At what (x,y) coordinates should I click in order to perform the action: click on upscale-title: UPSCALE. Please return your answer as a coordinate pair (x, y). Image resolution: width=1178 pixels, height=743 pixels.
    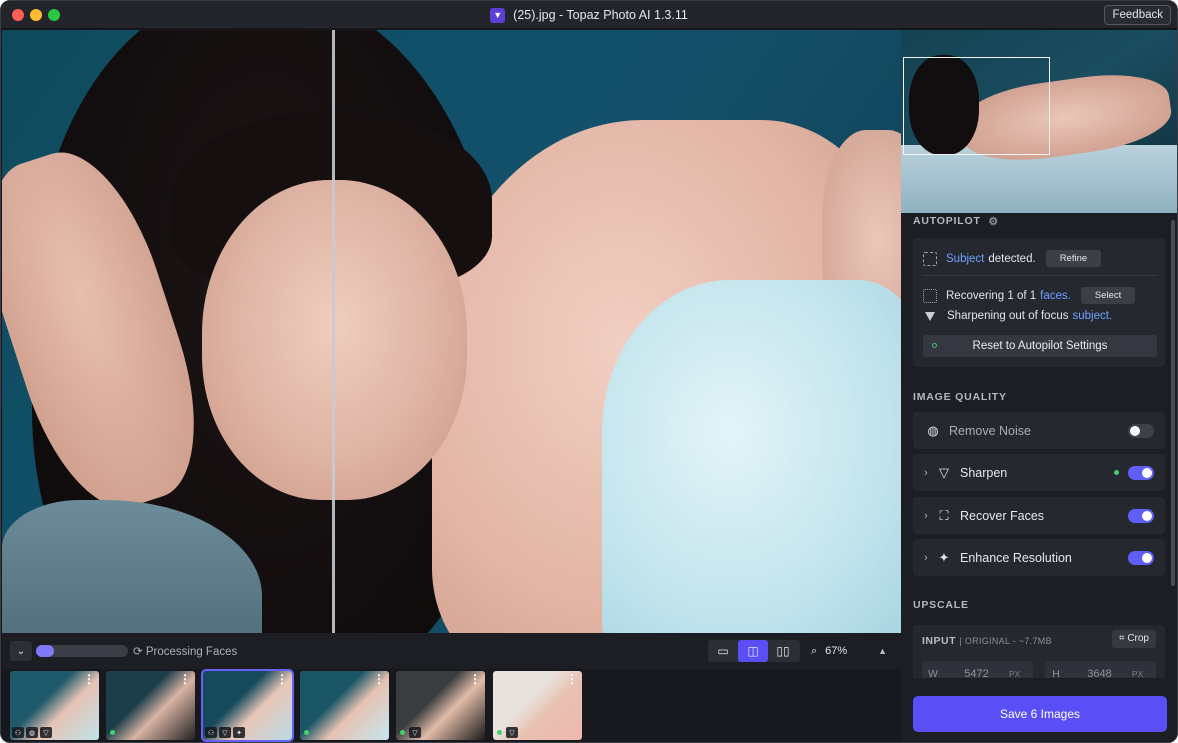
    Looking at the image, I should click on (941, 605).